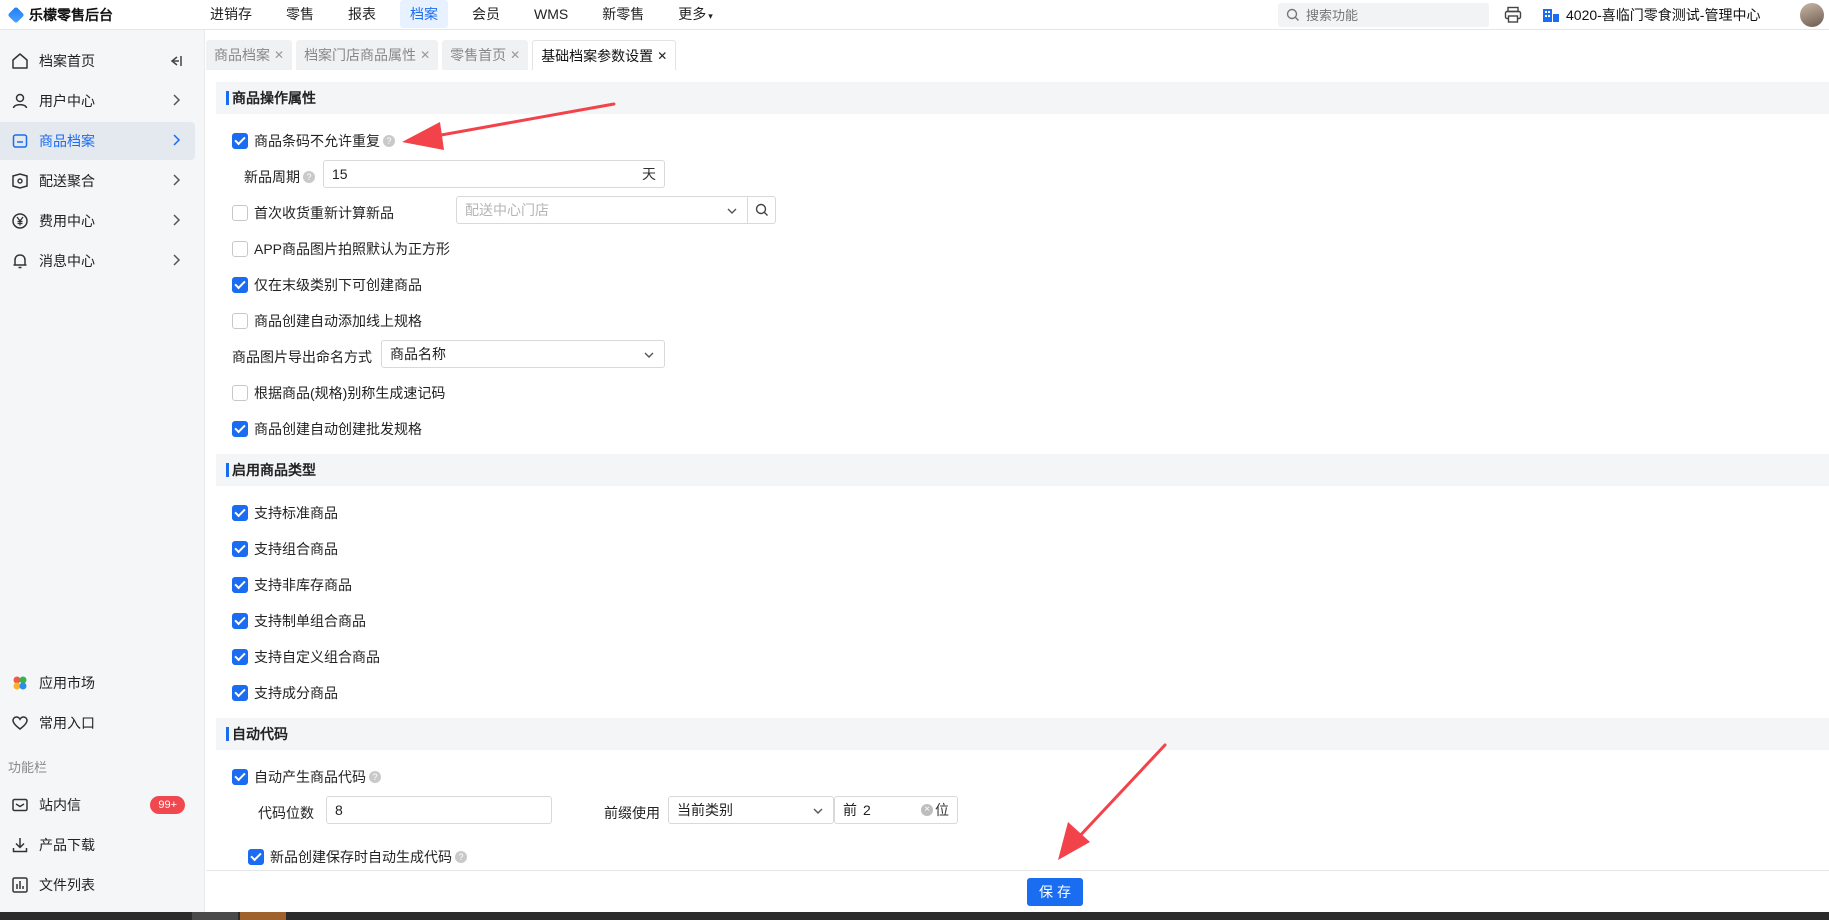 Image resolution: width=1829 pixels, height=920 pixels. I want to click on sidebar-item-favorites: 常用入口, so click(97, 723).